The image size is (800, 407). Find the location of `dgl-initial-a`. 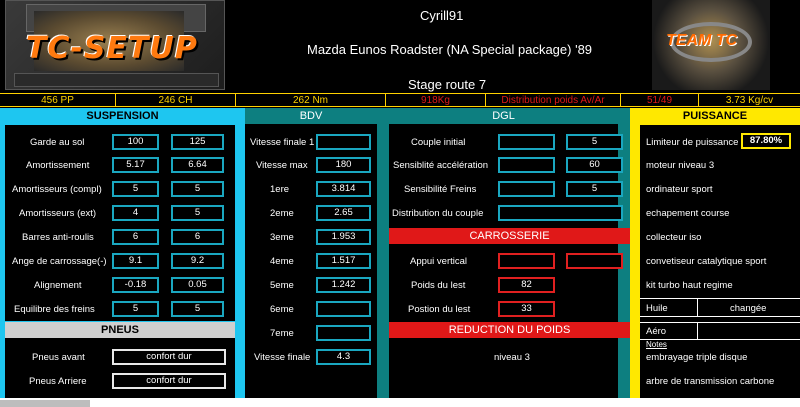

dgl-initial-a is located at coordinates (526, 142).